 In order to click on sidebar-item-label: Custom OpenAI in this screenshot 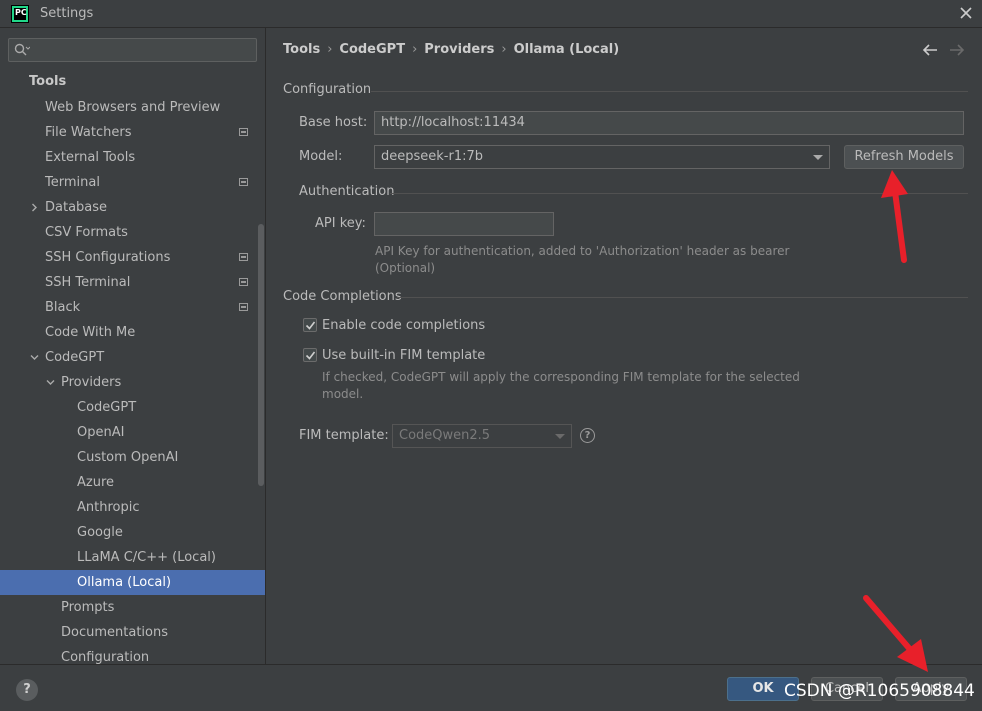, I will do `click(128, 457)`.